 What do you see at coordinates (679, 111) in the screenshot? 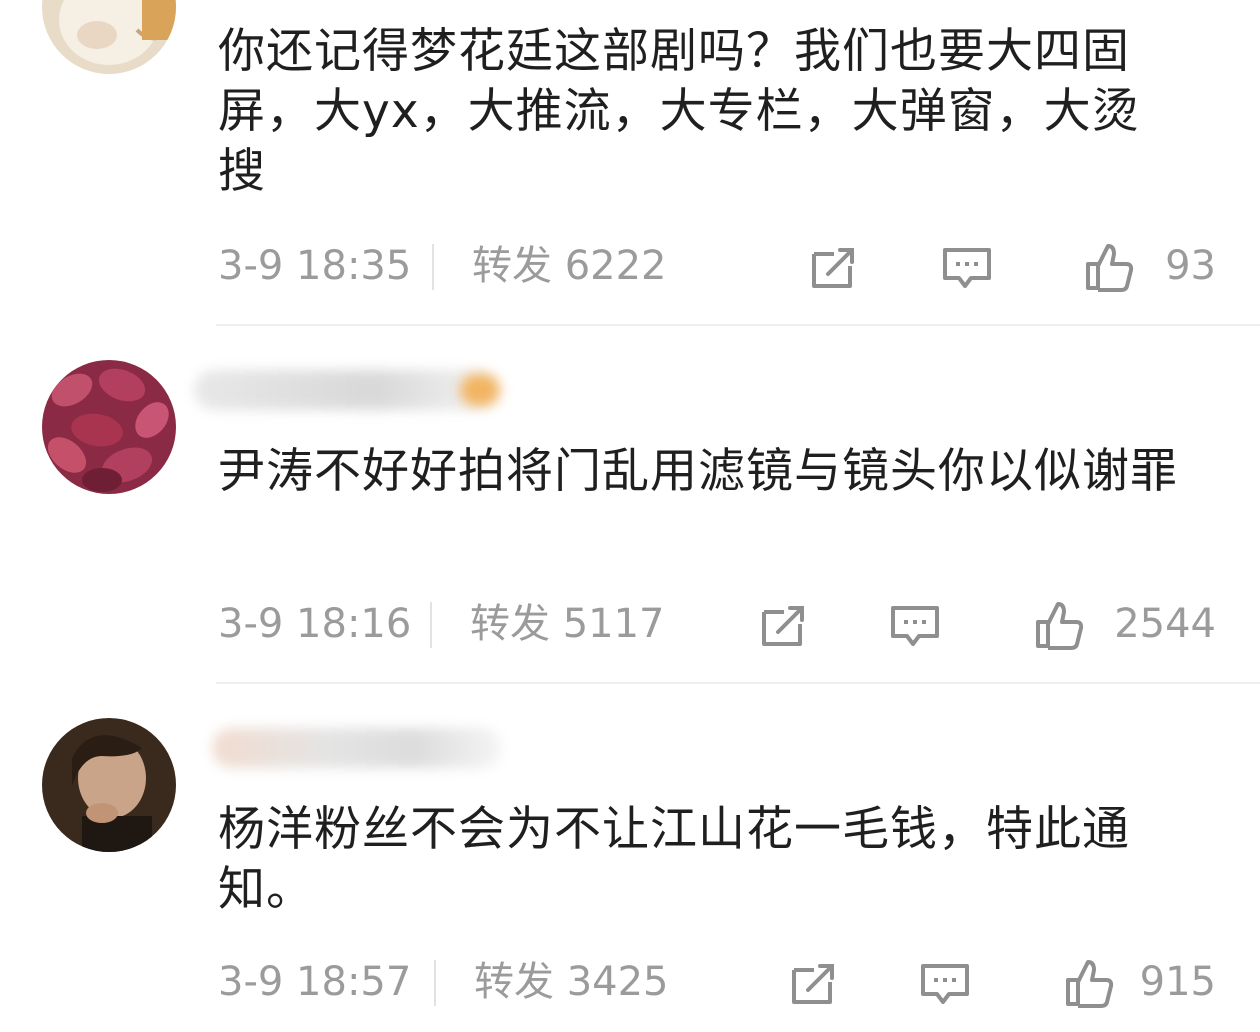
I see `comment-text: 你还记得梦花廷这部剧吗？我们也要大四固屏，大yx，大推流，大专栏，大弹窗，大烫搜` at bounding box center [679, 111].